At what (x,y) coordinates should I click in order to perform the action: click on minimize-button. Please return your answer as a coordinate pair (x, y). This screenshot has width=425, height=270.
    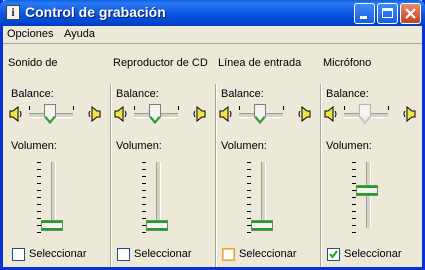
    Looking at the image, I should click on (364, 13).